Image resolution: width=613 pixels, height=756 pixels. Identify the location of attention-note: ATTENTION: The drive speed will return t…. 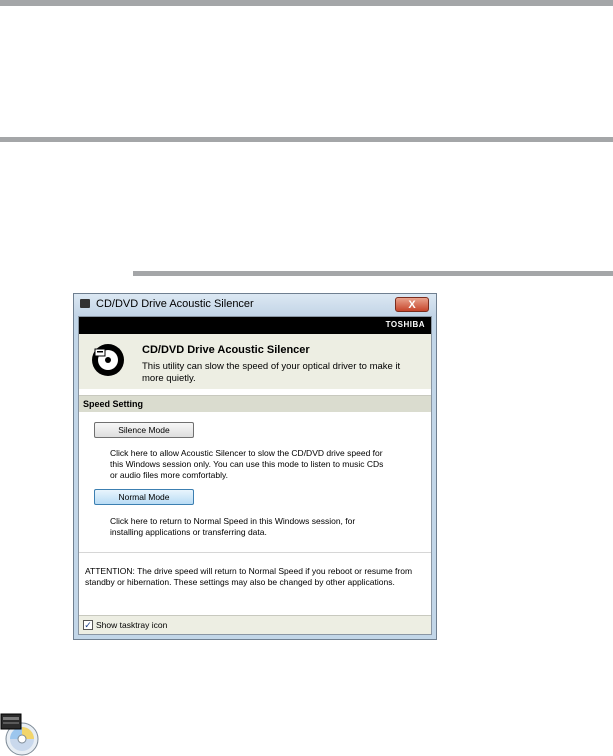
(249, 576).